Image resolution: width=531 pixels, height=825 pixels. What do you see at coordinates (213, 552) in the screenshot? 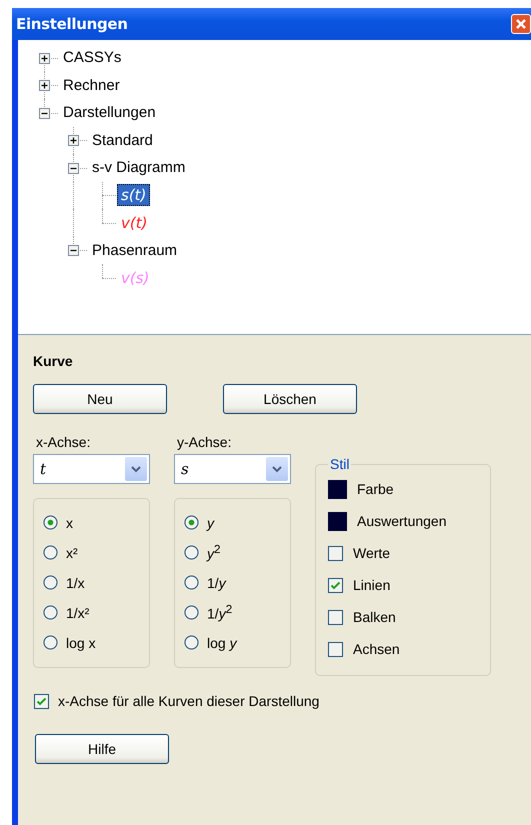
I see `radio-label: y$^{2}$` at bounding box center [213, 552].